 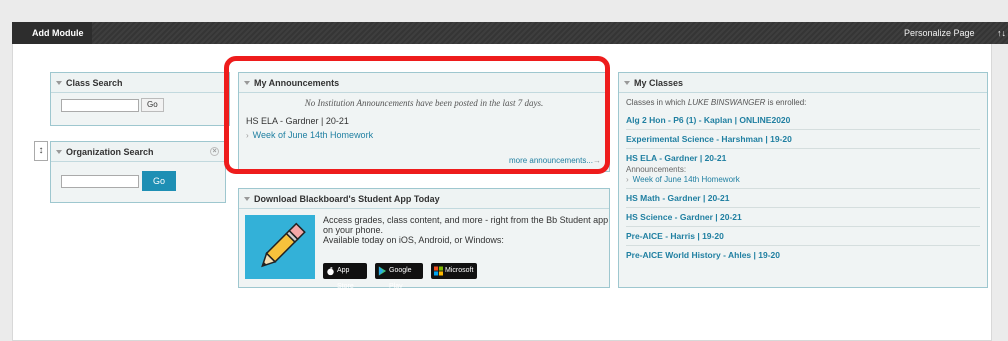 I want to click on microsoft-icon, so click(x=438, y=271).